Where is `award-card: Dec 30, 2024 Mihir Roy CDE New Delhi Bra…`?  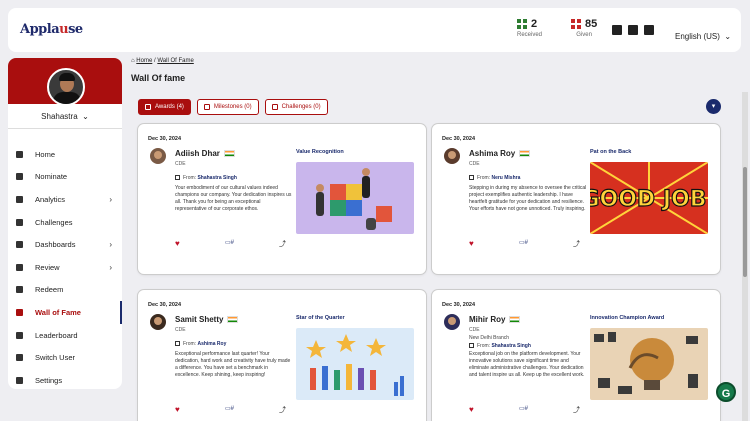 award-card: Dec 30, 2024 Mihir Roy CDE New Delhi Bra… is located at coordinates (576, 355).